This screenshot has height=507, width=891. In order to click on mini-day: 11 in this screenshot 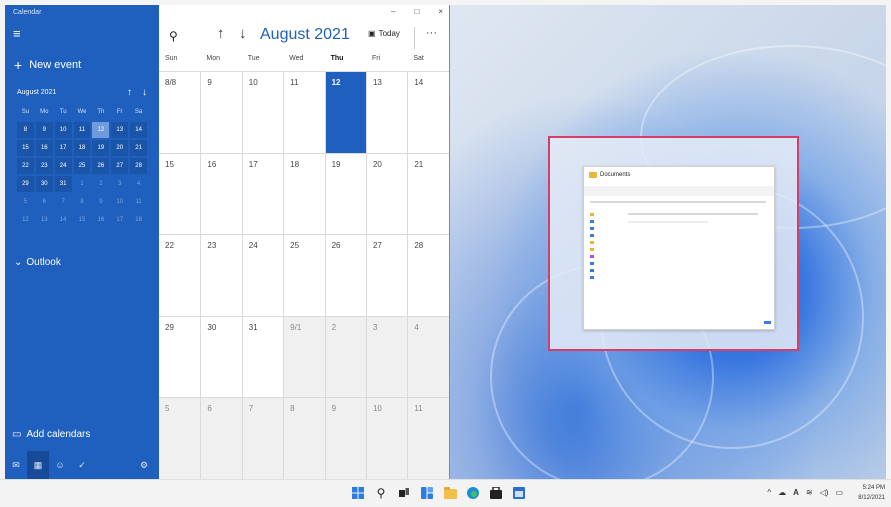, I will do `click(82, 130)`.